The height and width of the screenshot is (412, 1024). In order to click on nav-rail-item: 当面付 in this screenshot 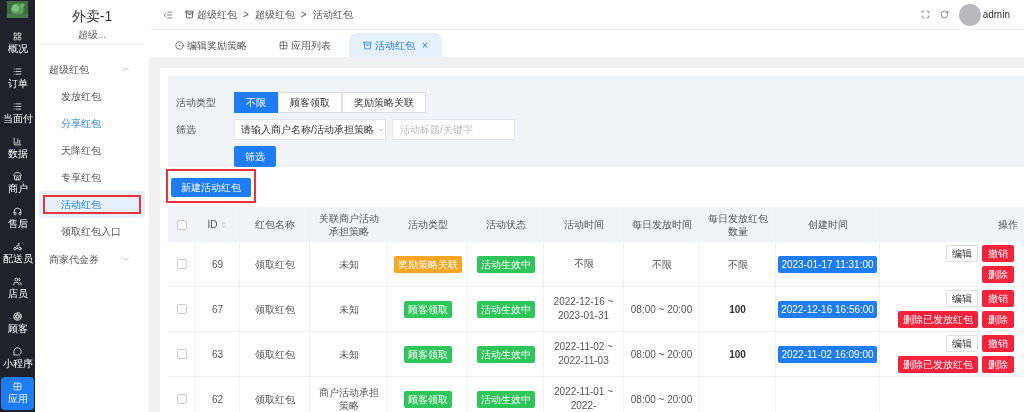, I will do `click(17, 113)`.